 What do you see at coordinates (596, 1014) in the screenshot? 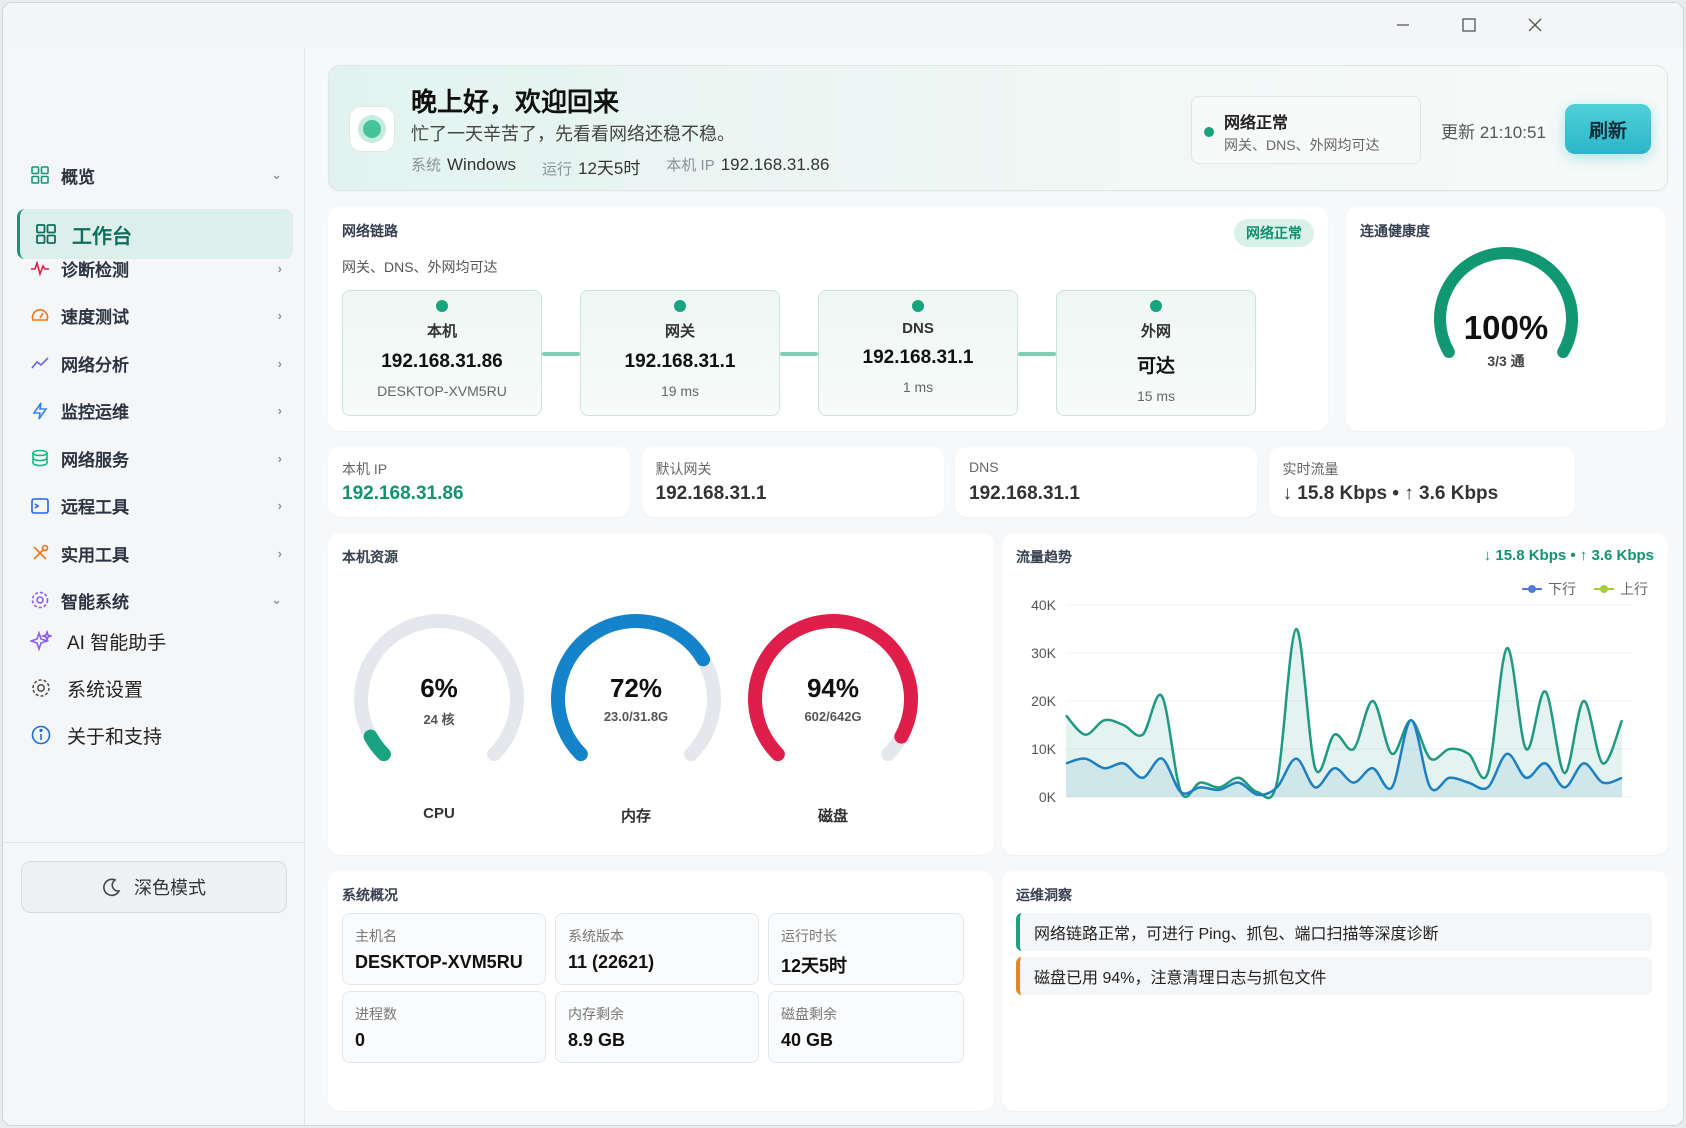
I see `system-item-key: 内存剩余` at bounding box center [596, 1014].